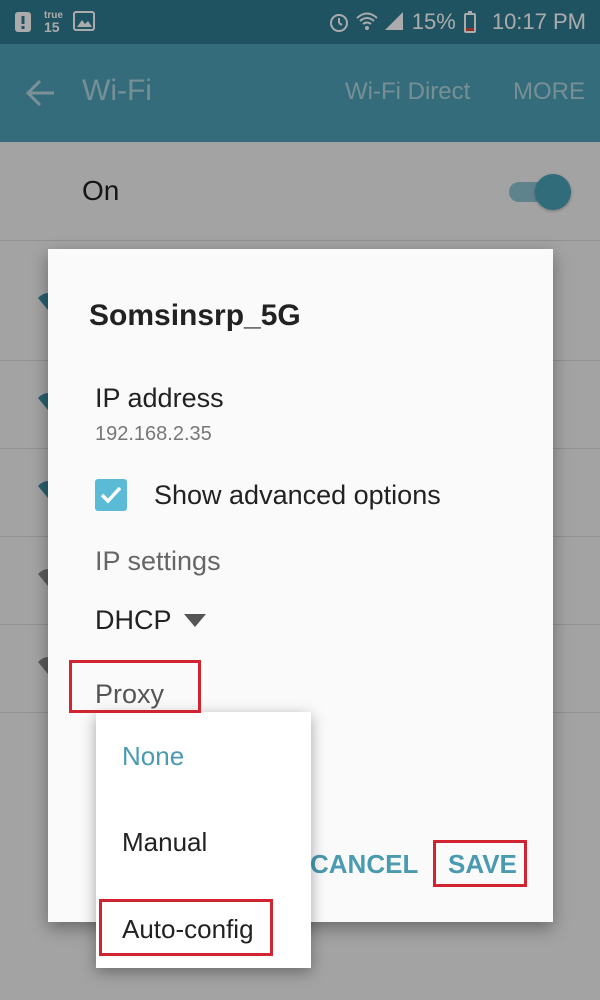 The width and height of the screenshot is (600, 1000). Describe the element at coordinates (133, 619) in the screenshot. I see `ip-settings-value: DHCP` at that location.